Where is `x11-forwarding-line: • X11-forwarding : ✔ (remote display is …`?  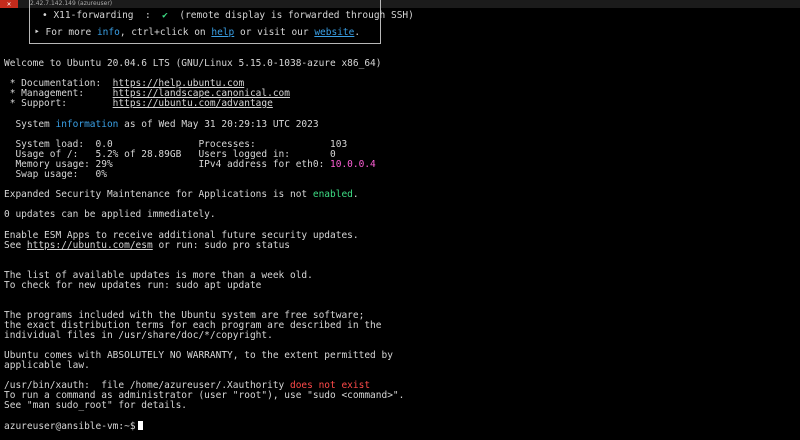
x11-forwarding-line: • X11-forwarding : ✔ (remote display is … is located at coordinates (228, 15).